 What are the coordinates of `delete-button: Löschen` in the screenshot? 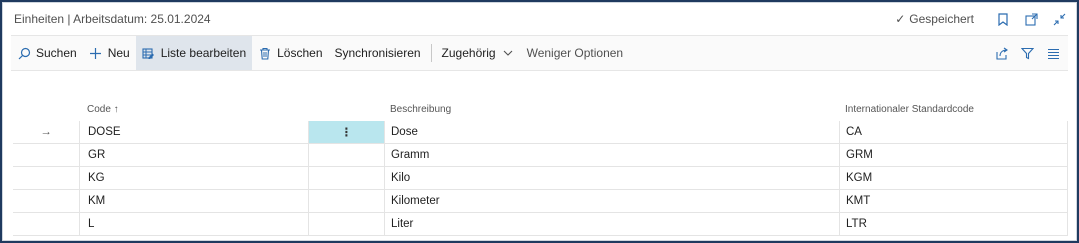 It's located at (290, 53).